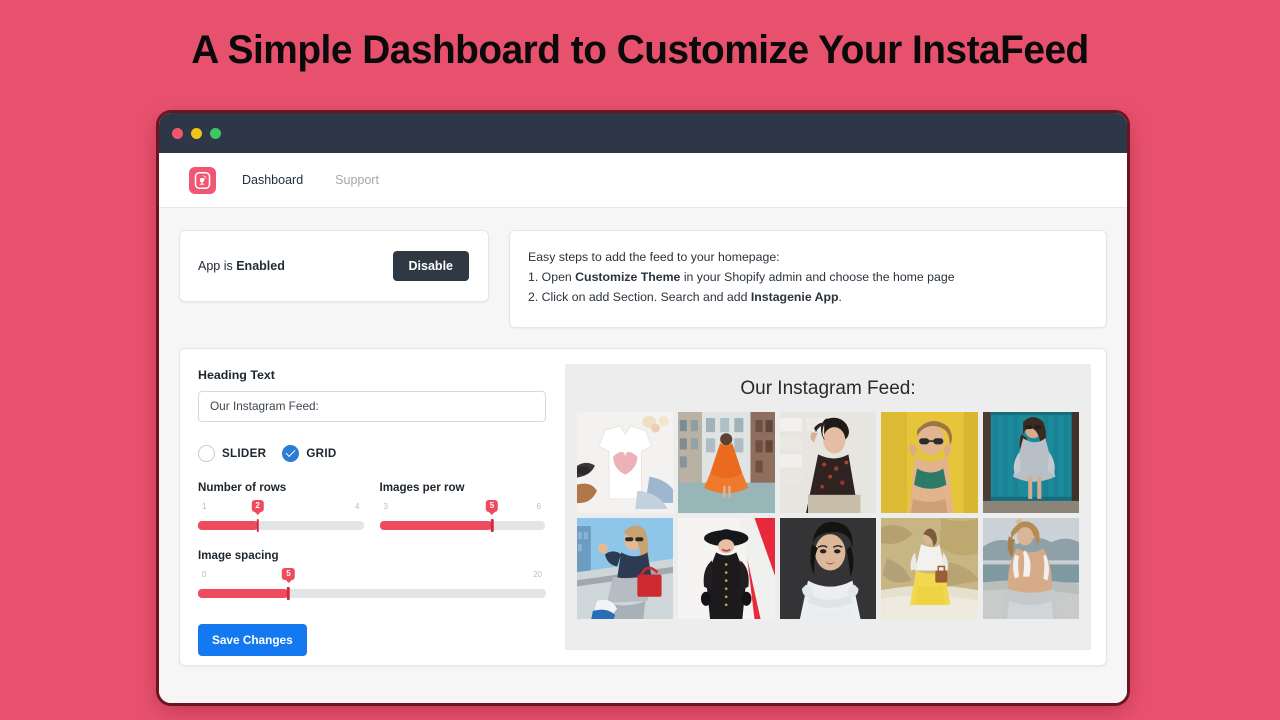 This screenshot has width=1280, height=720. I want to click on nav-link-support: Support, so click(357, 180).